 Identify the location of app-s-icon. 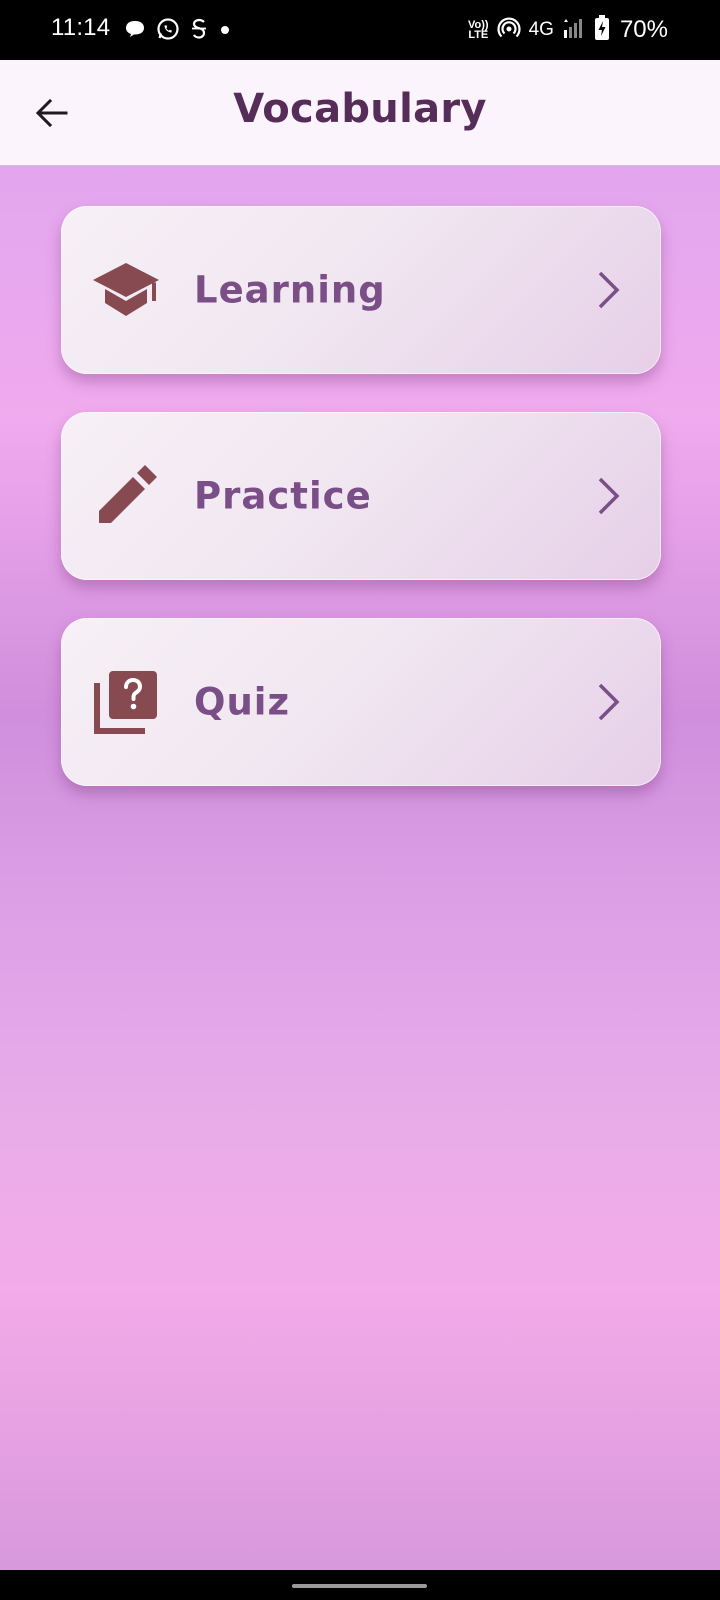
(199, 31).